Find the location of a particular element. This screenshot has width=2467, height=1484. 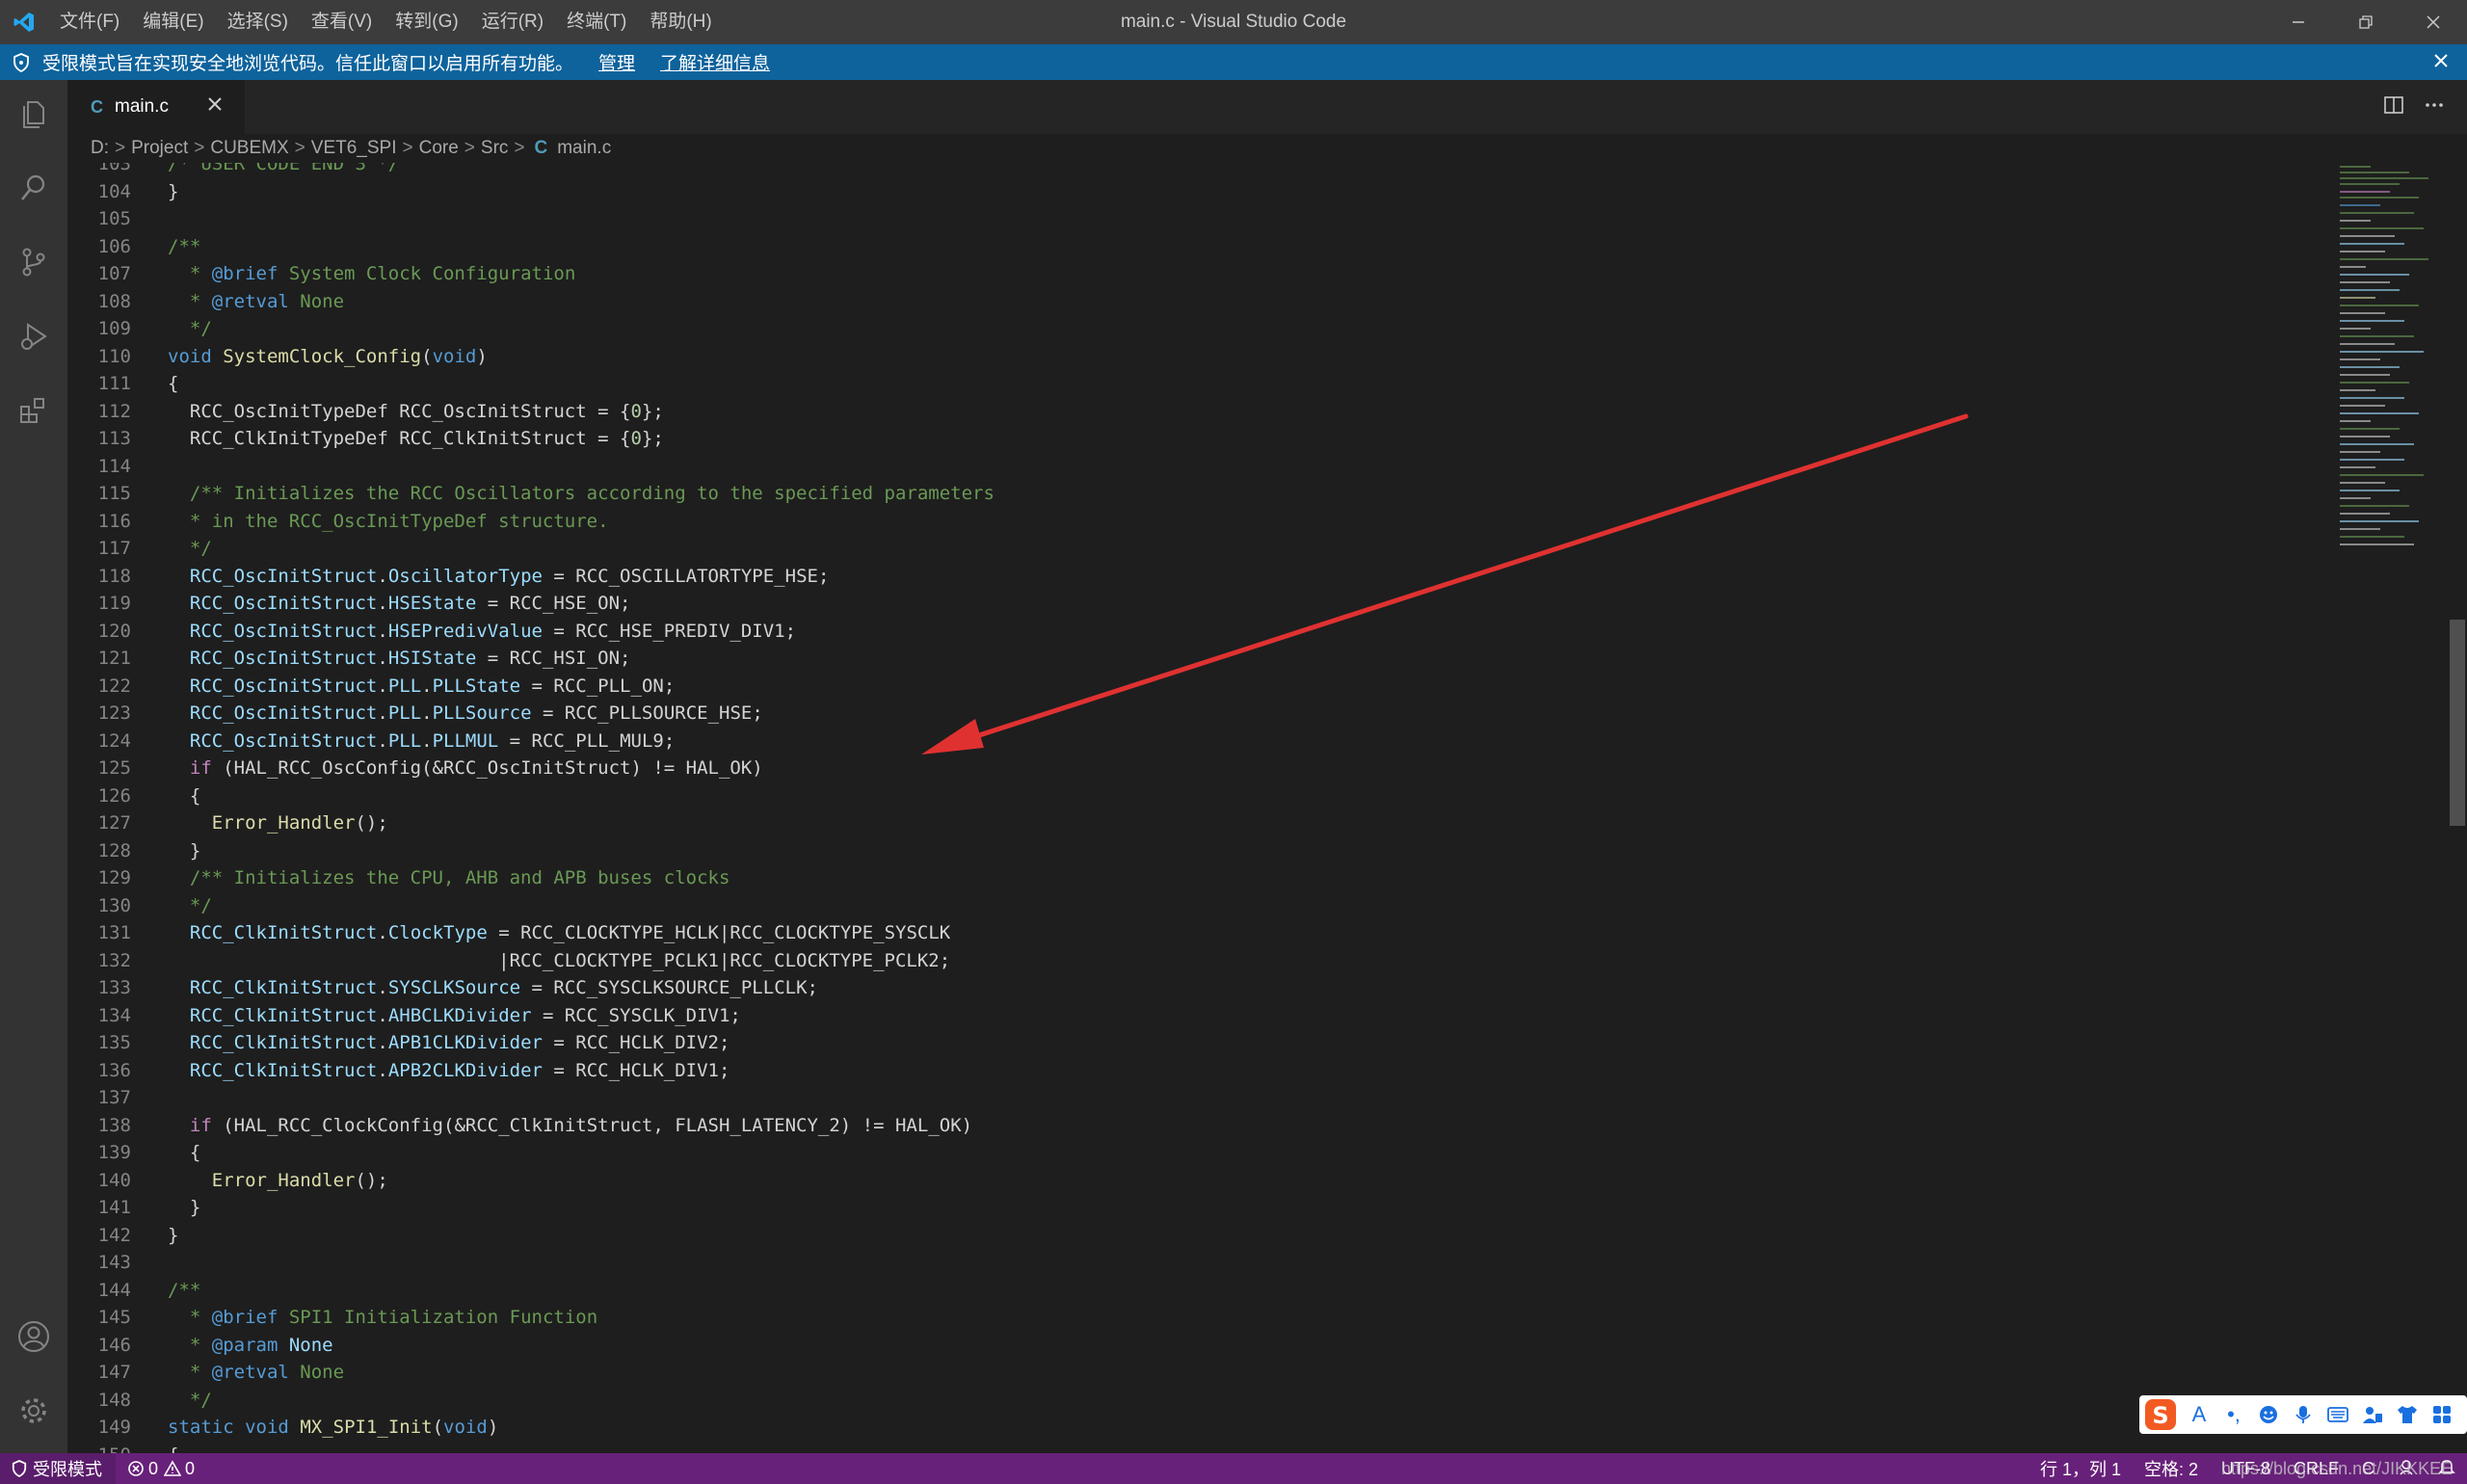

keyboard-icon is located at coordinates (2338, 1414).